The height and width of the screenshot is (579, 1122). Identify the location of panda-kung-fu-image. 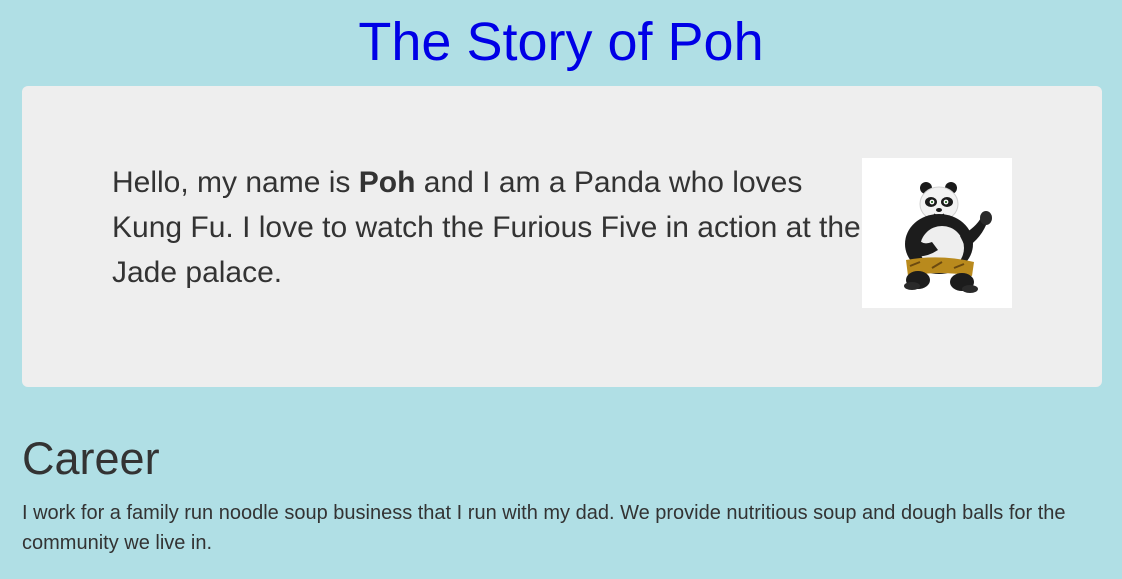
(937, 233).